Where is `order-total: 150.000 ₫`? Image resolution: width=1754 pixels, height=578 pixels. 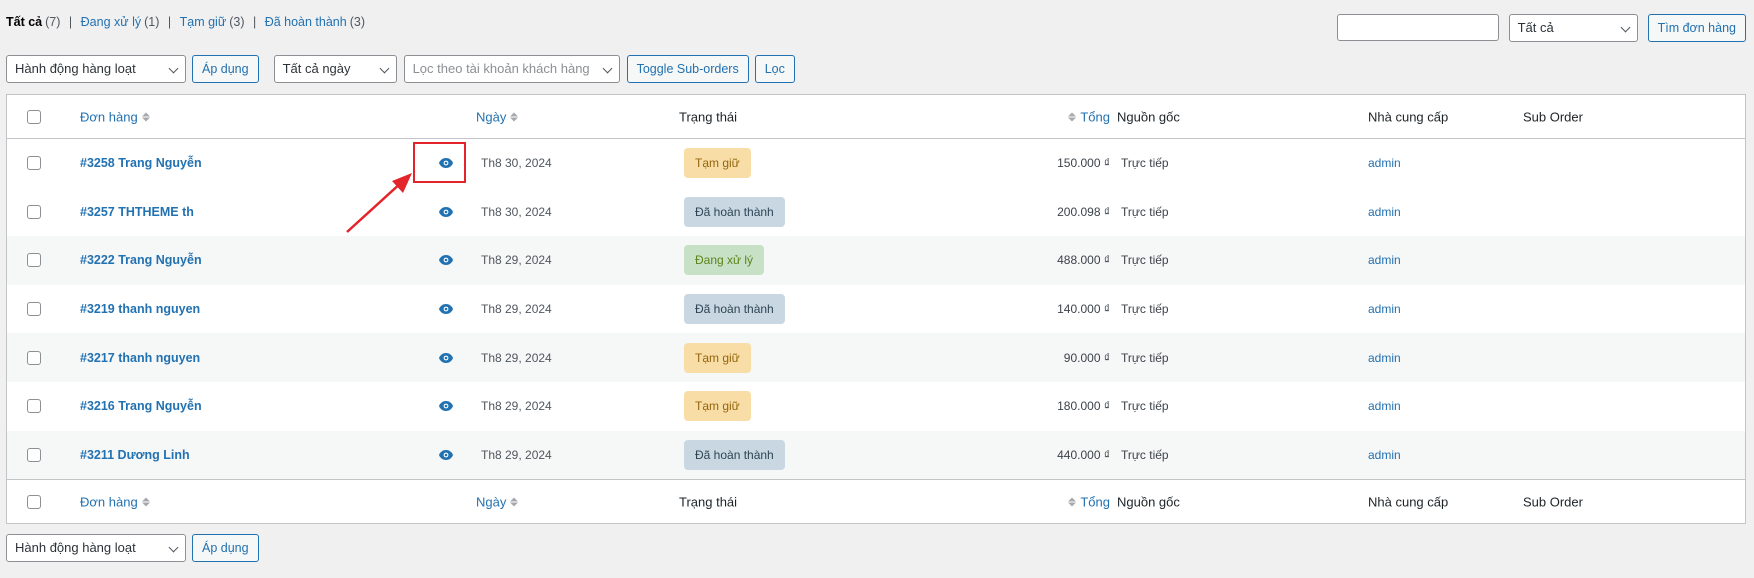
order-total: 150.000 ₫ is located at coordinates (1083, 163).